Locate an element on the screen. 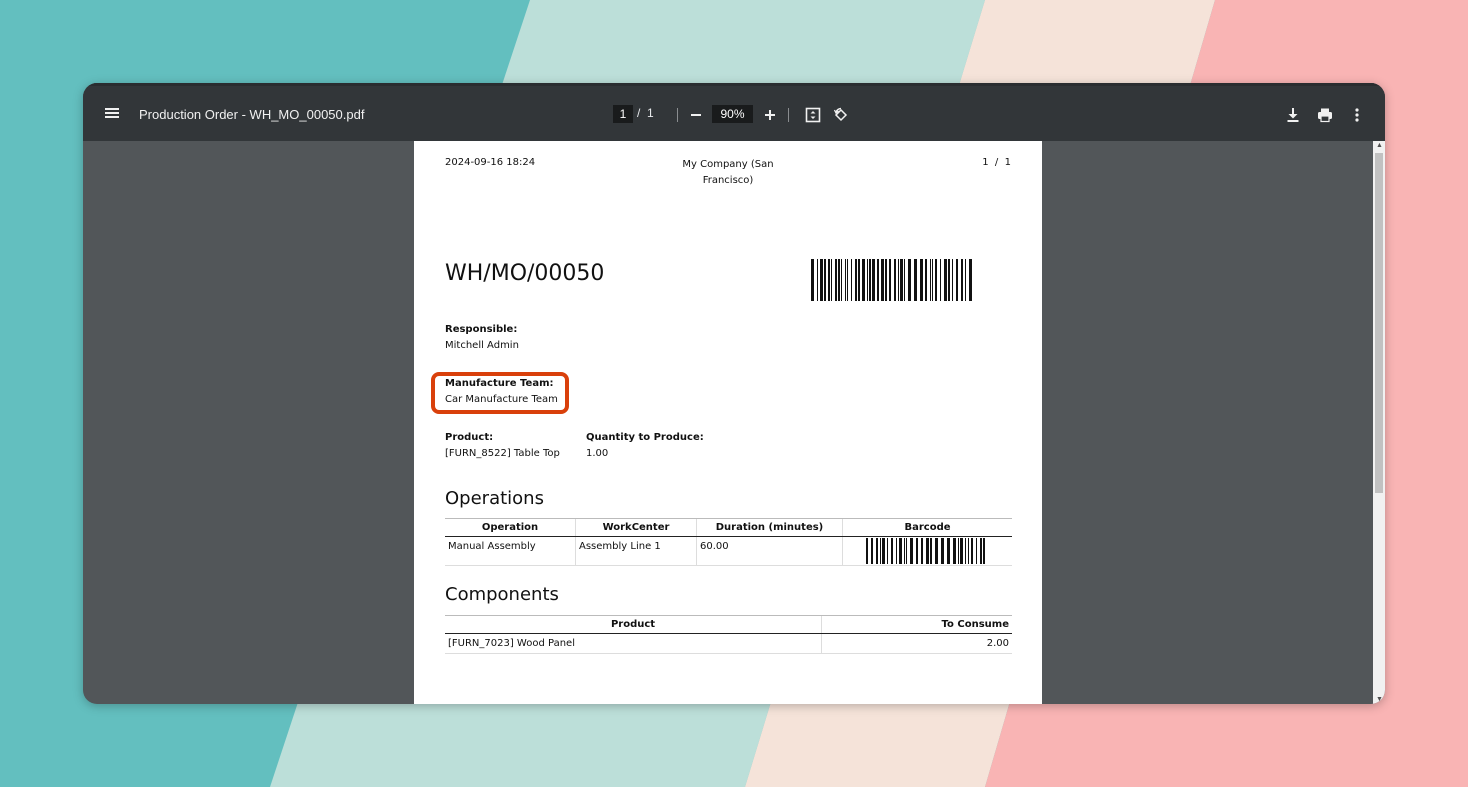 This screenshot has height=787, width=1468. zoom-in-icon is located at coordinates (770, 115).